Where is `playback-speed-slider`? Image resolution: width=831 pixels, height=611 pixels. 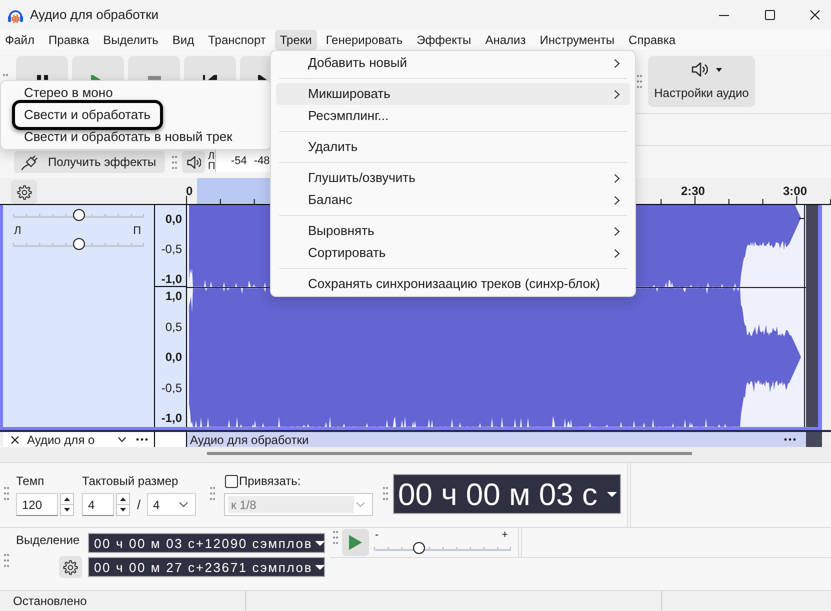 playback-speed-slider is located at coordinates (442, 548).